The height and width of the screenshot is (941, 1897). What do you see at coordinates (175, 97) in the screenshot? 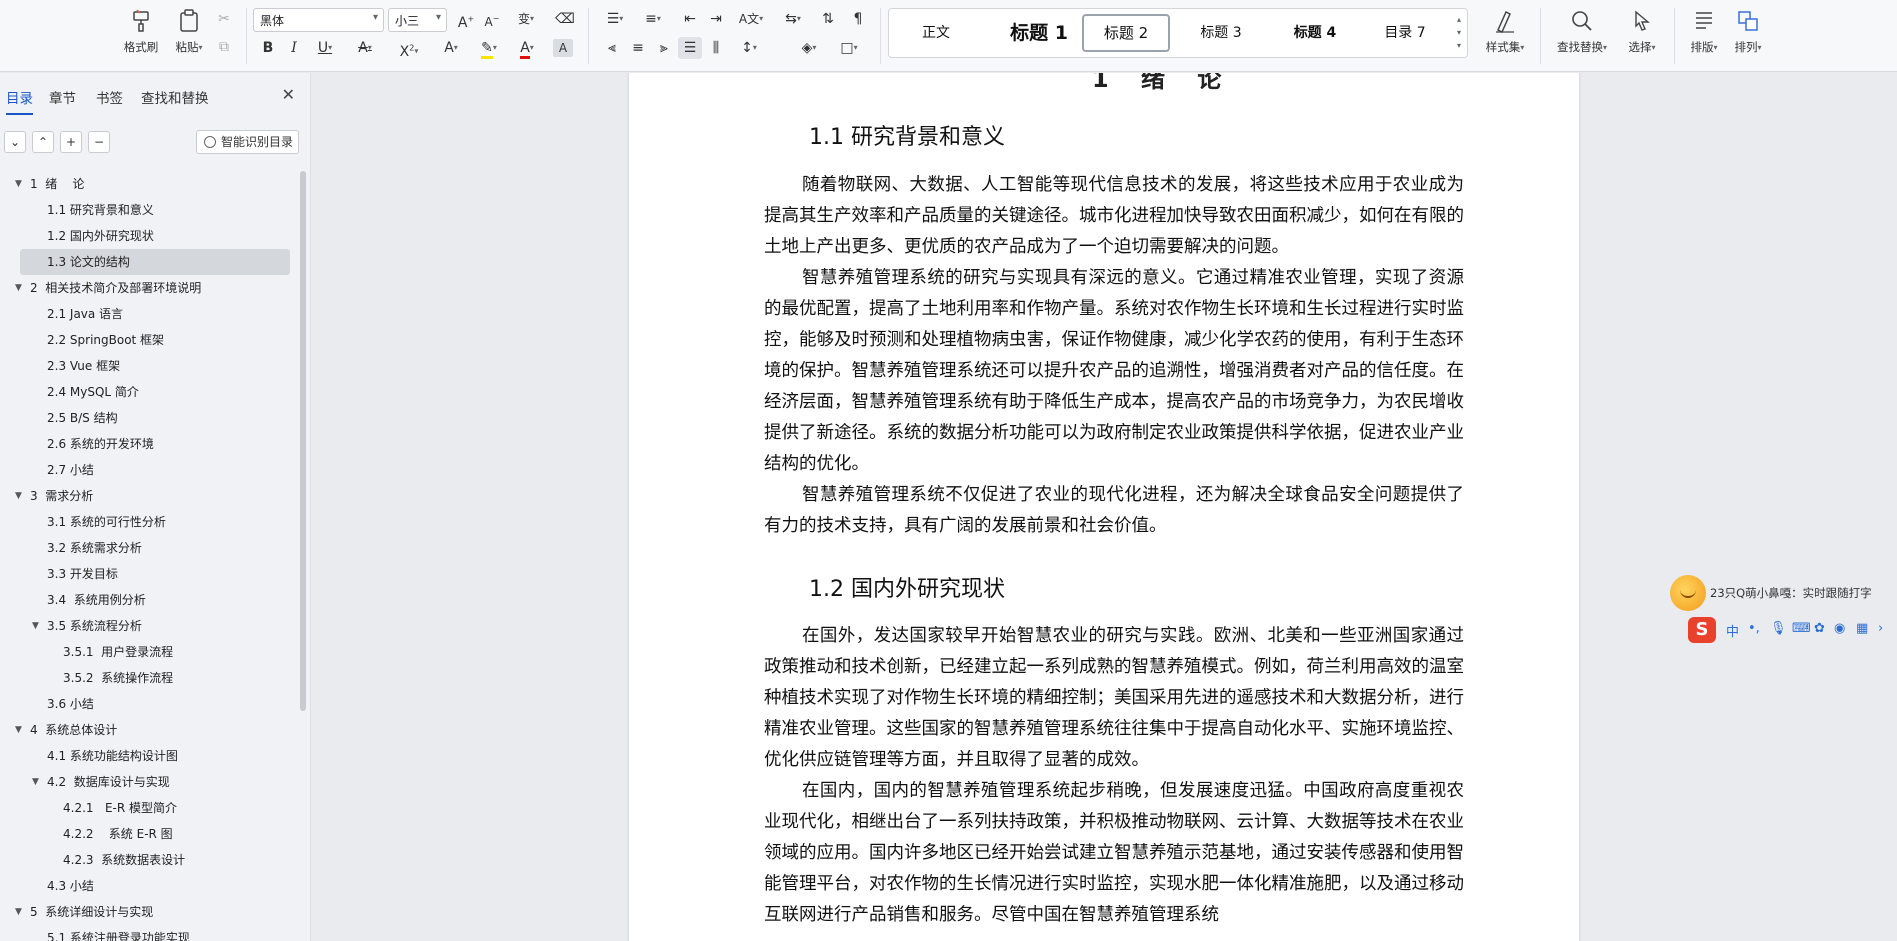
I see `tab-find-replace: 查找和替换` at bounding box center [175, 97].